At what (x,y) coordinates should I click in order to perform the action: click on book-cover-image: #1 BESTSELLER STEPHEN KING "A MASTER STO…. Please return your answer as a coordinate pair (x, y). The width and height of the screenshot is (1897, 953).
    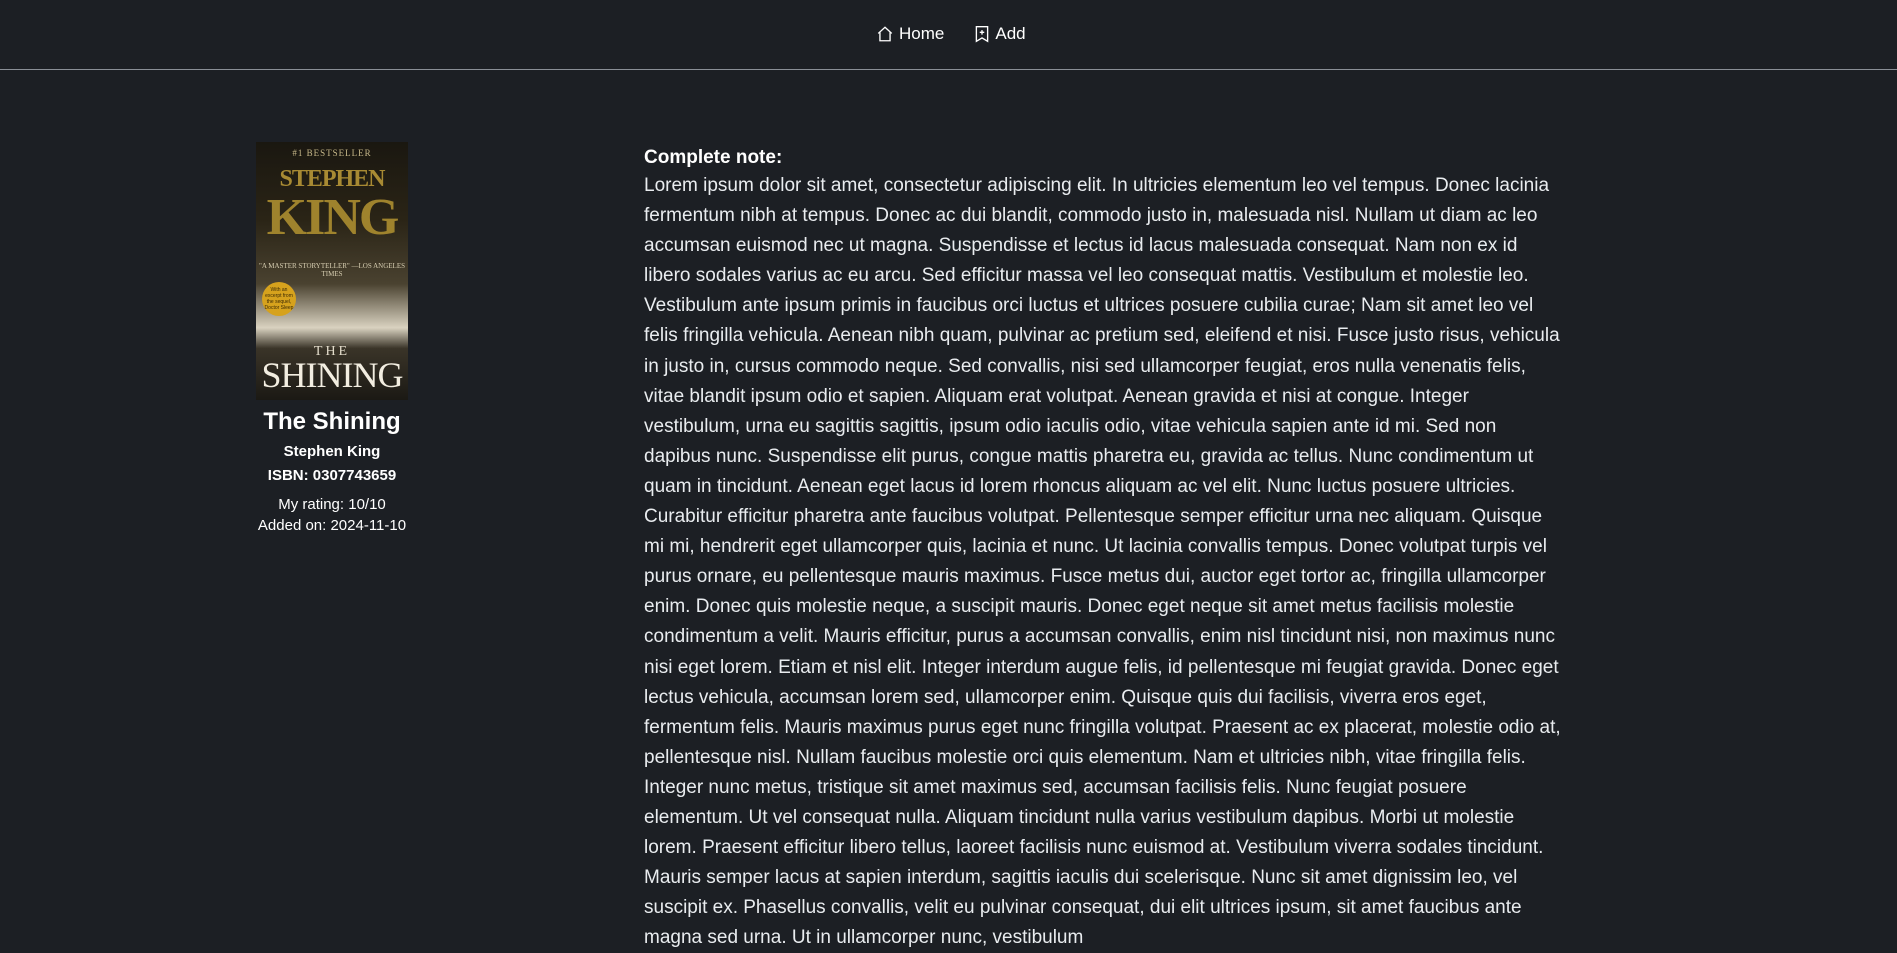
    Looking at the image, I should click on (332, 271).